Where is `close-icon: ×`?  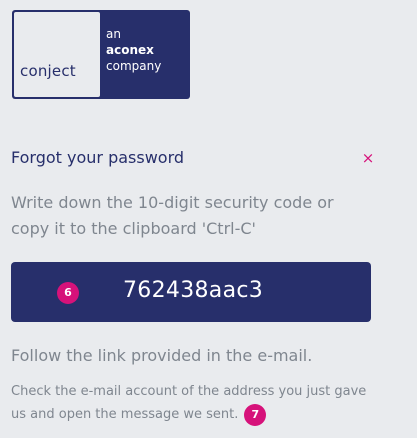 close-icon: × is located at coordinates (368, 158).